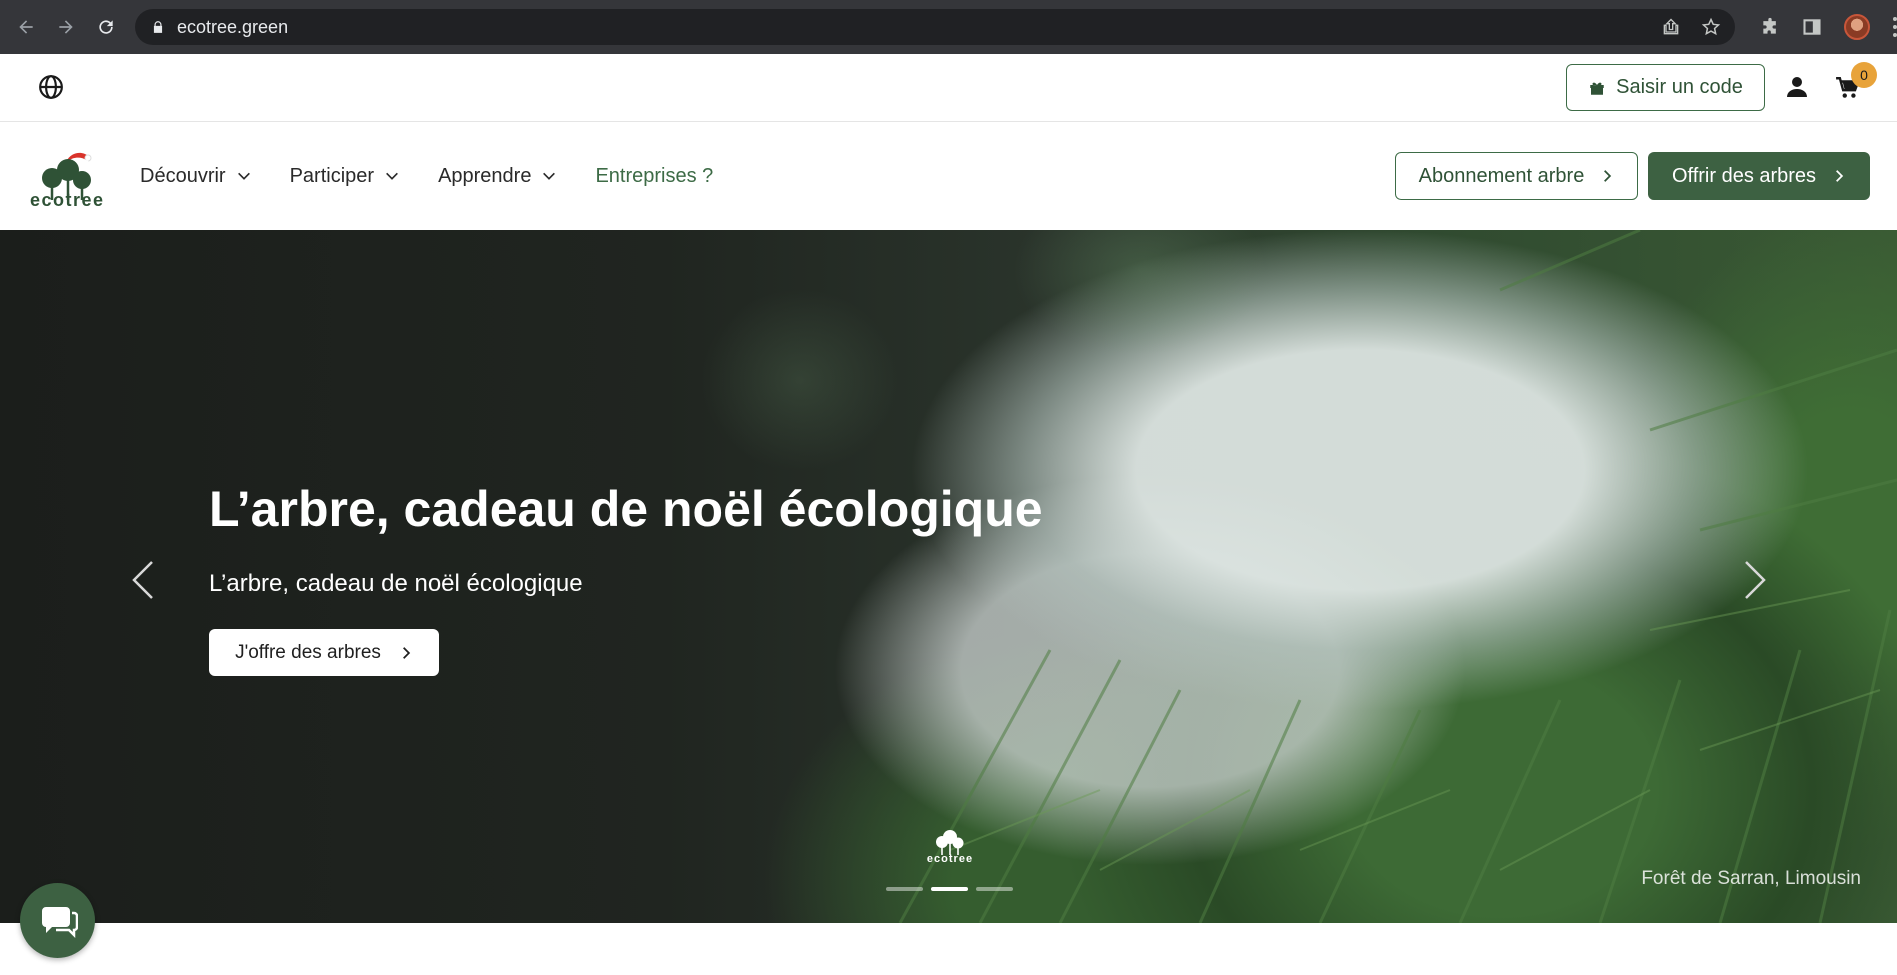 The image size is (1897, 975). What do you see at coordinates (51, 87) in the screenshot?
I see `globe-icon` at bounding box center [51, 87].